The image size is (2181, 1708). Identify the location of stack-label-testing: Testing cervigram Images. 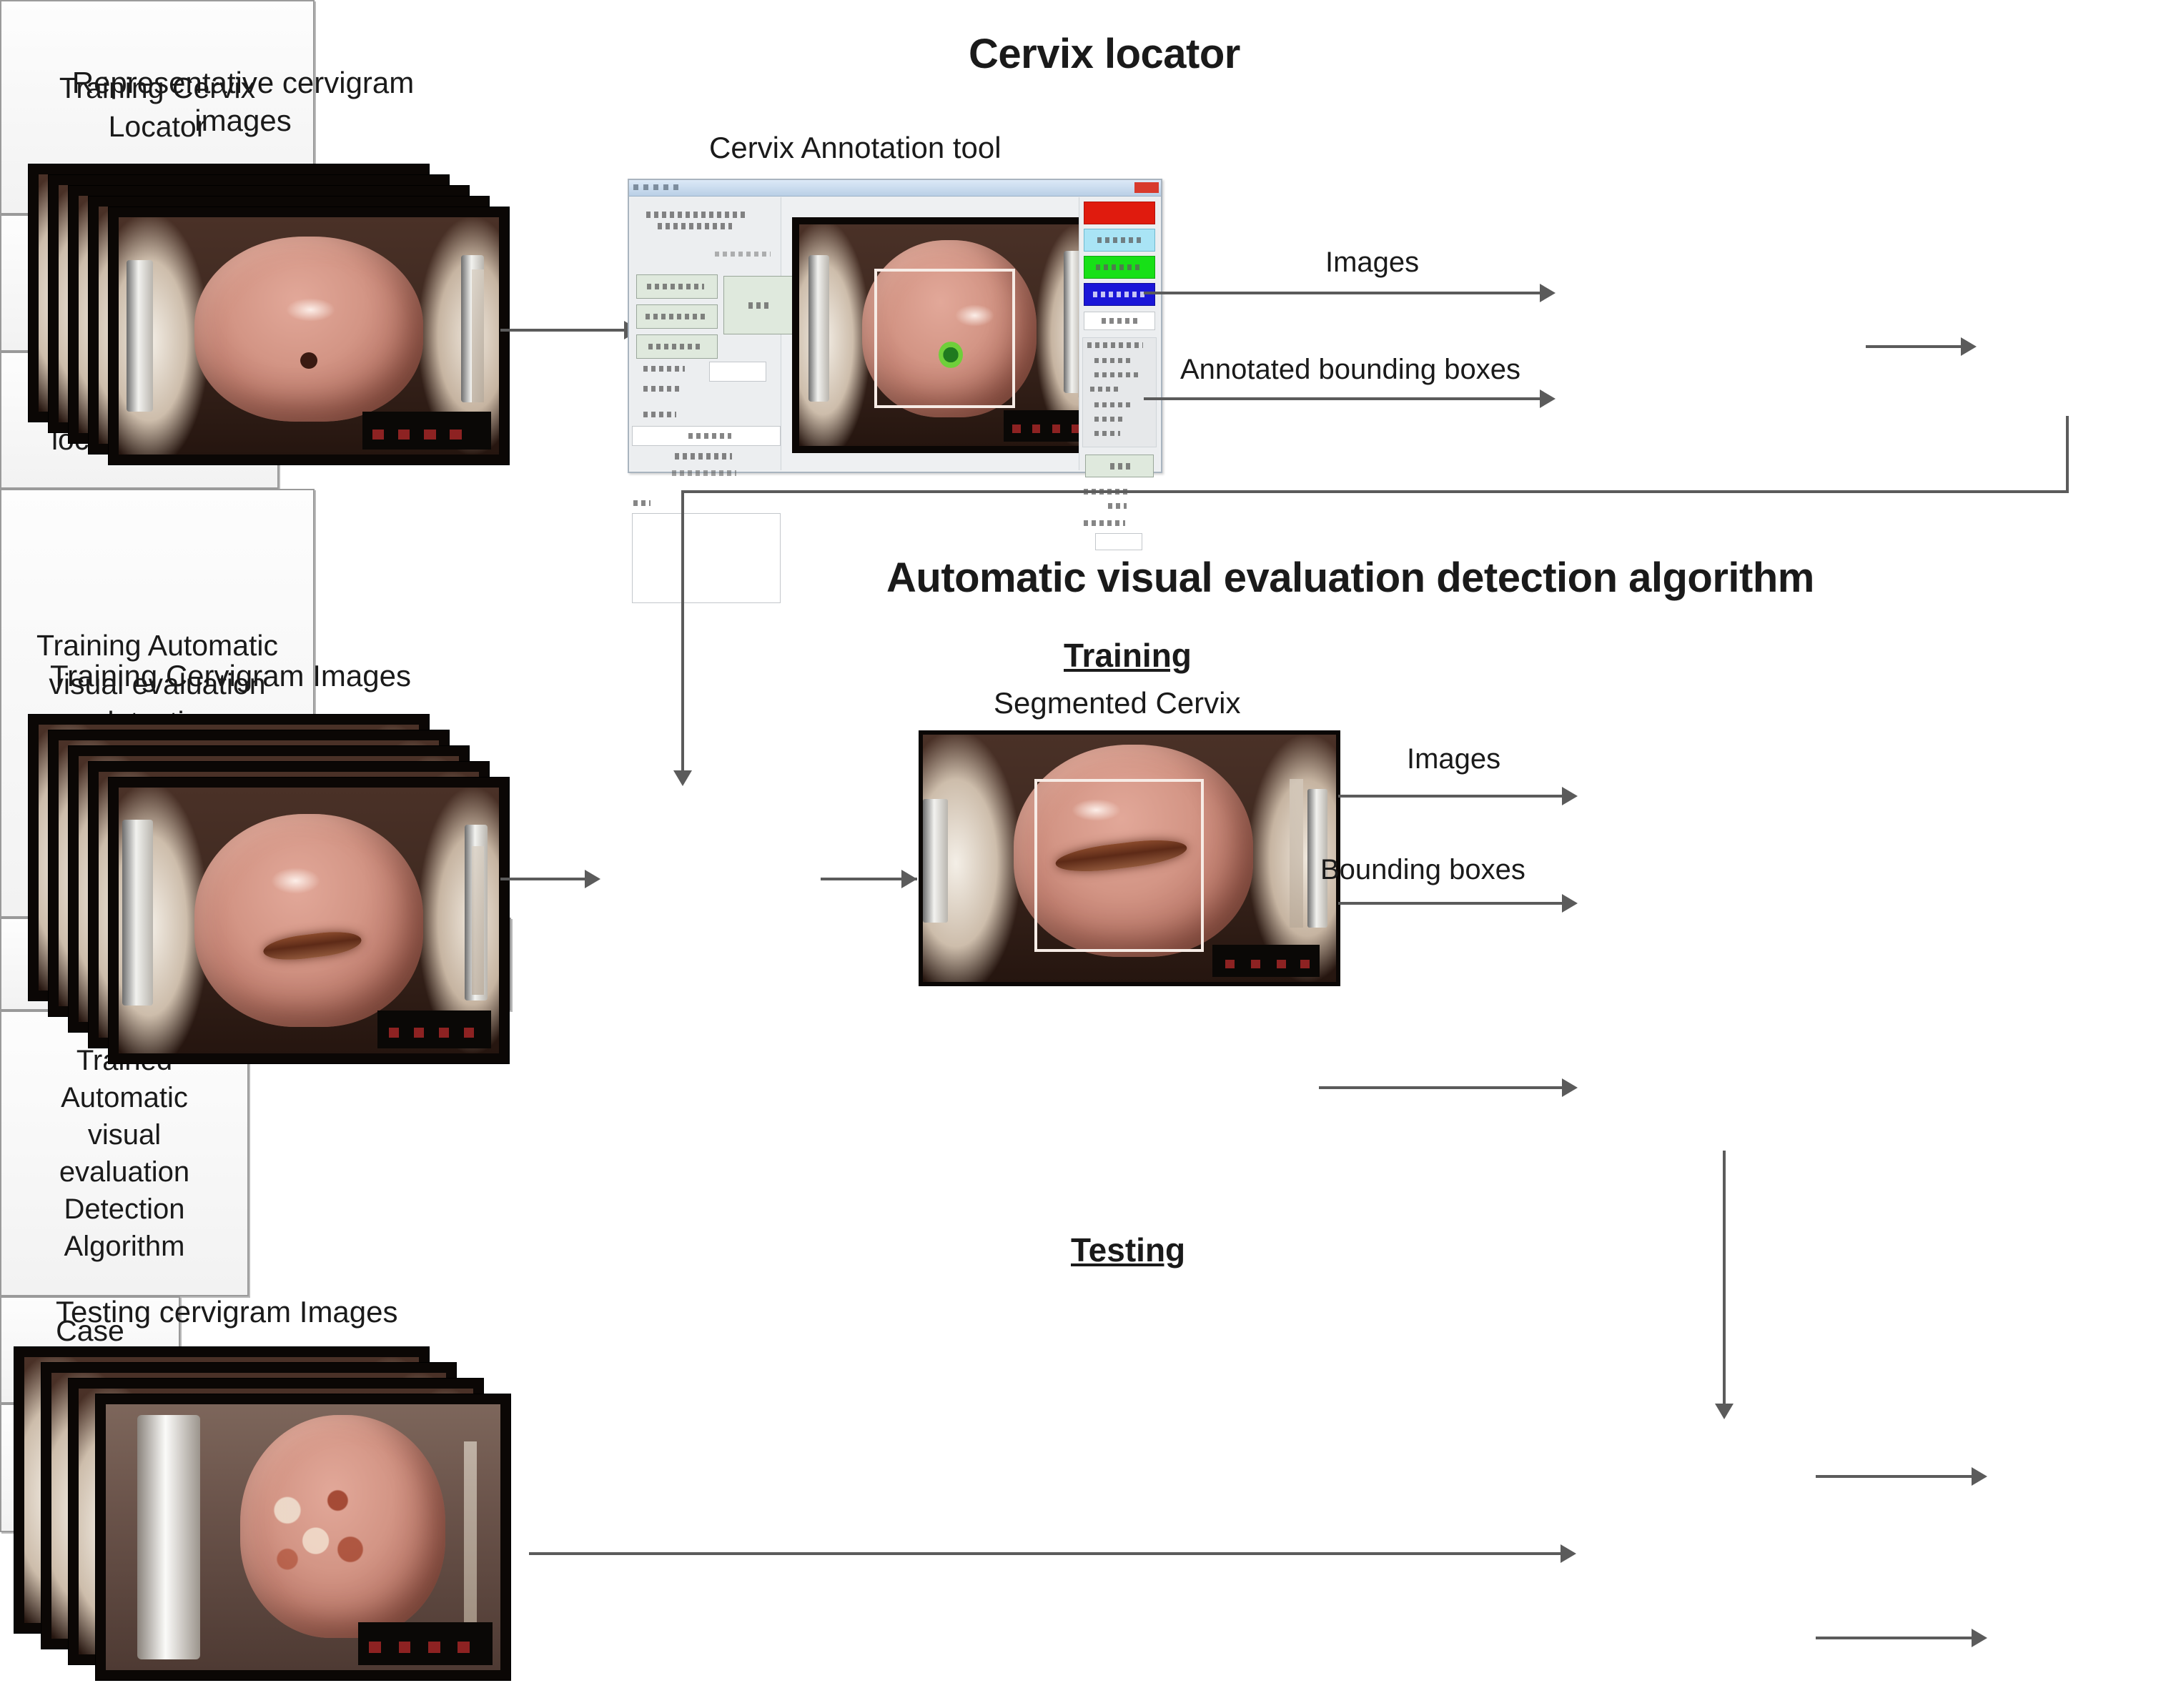
(227, 1312).